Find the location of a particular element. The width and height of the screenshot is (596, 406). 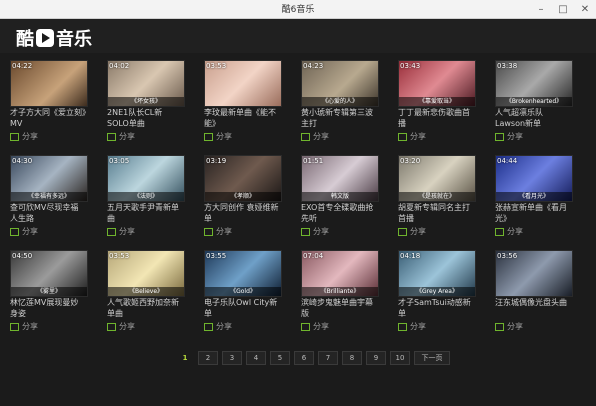

video-thumbnail: 04:23 《心爱的人》 is located at coordinates (340, 83).